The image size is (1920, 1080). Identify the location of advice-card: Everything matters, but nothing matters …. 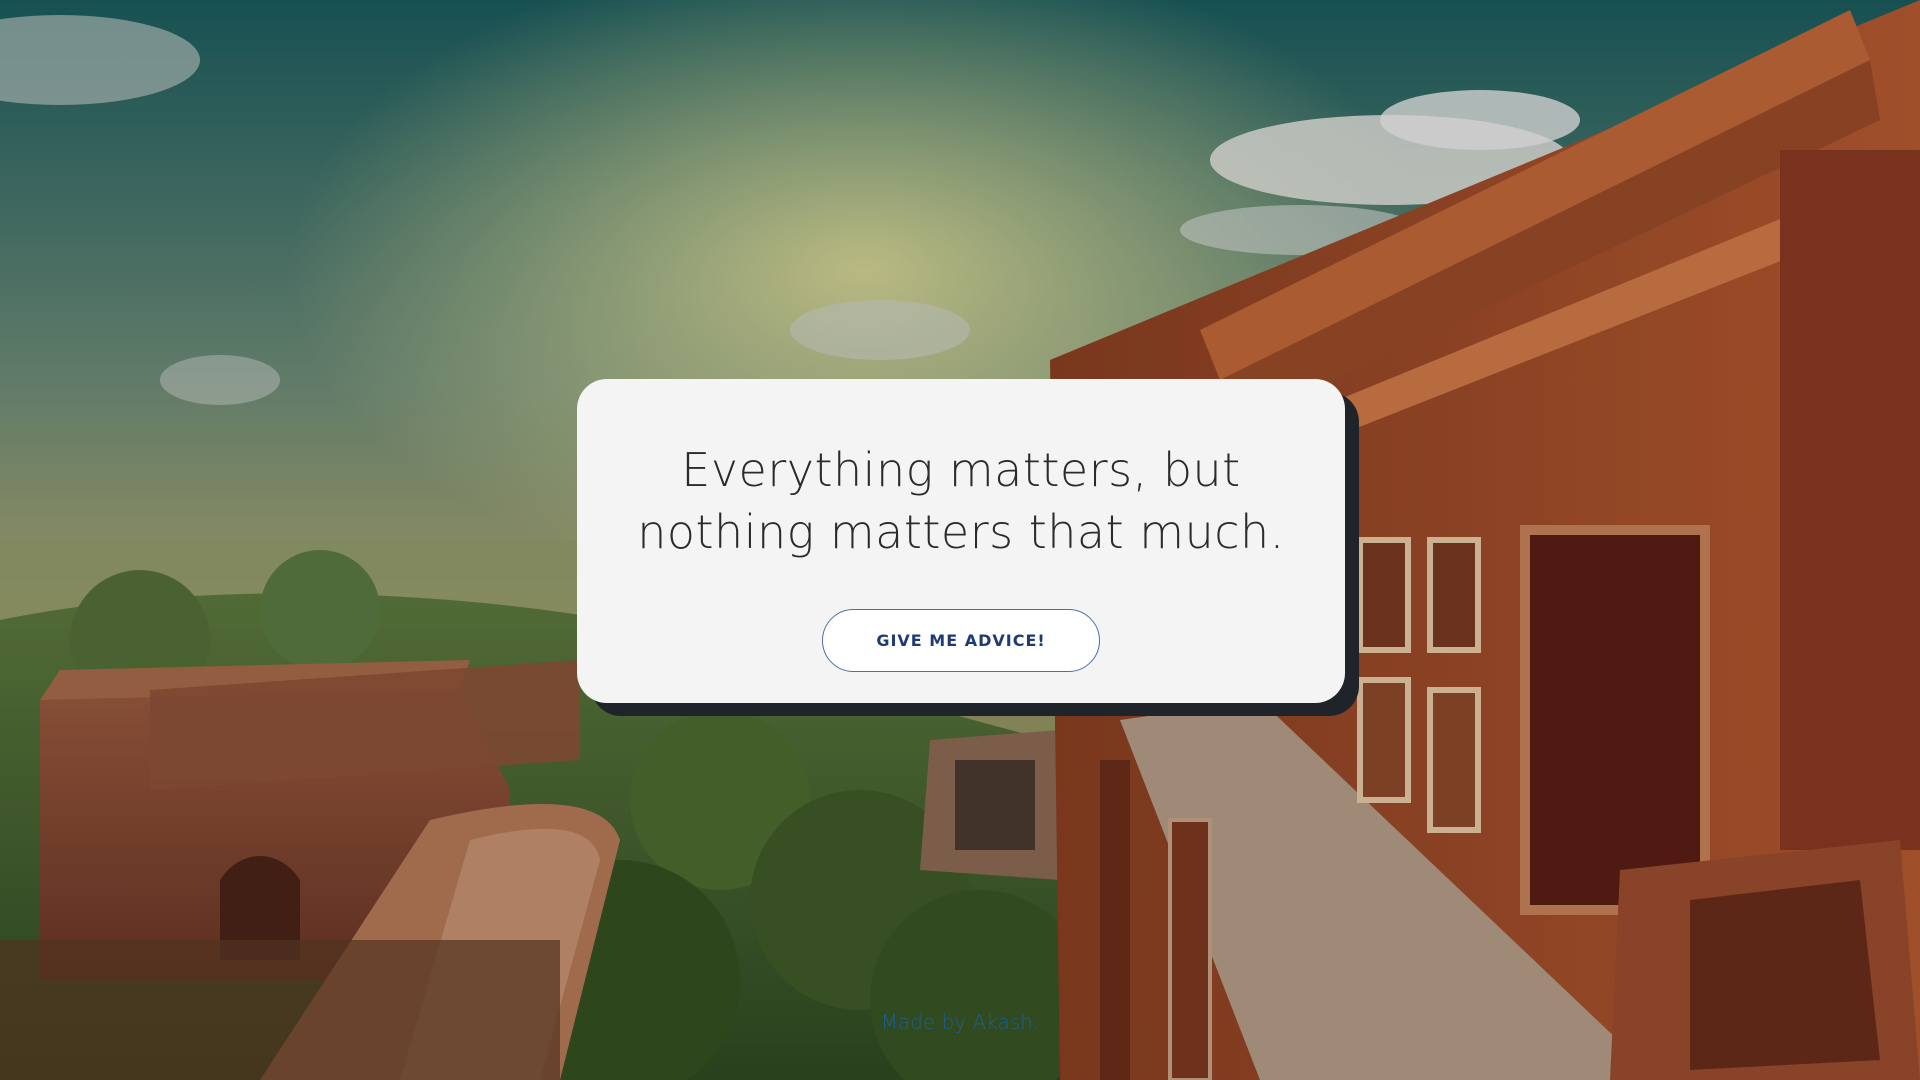
(961, 541).